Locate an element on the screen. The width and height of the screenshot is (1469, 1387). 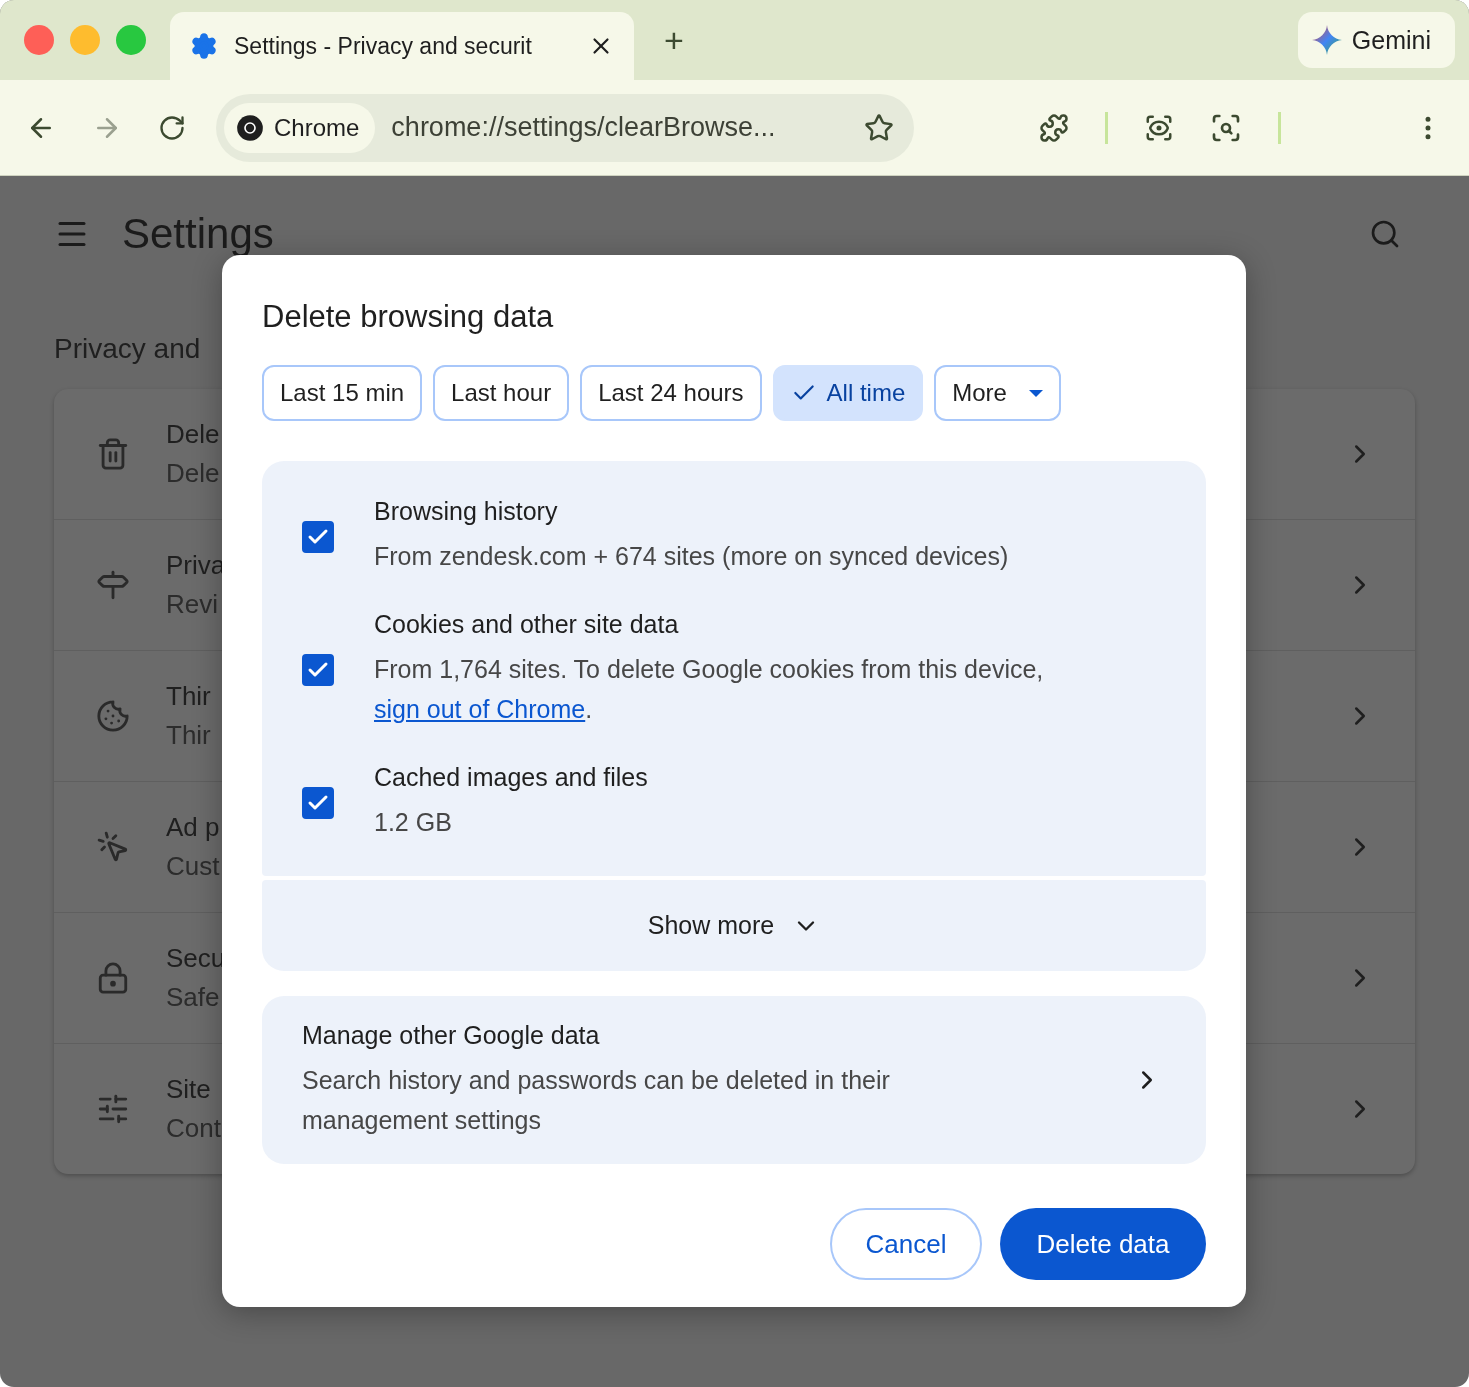
row-title: Site is located at coordinates (188, 1089).